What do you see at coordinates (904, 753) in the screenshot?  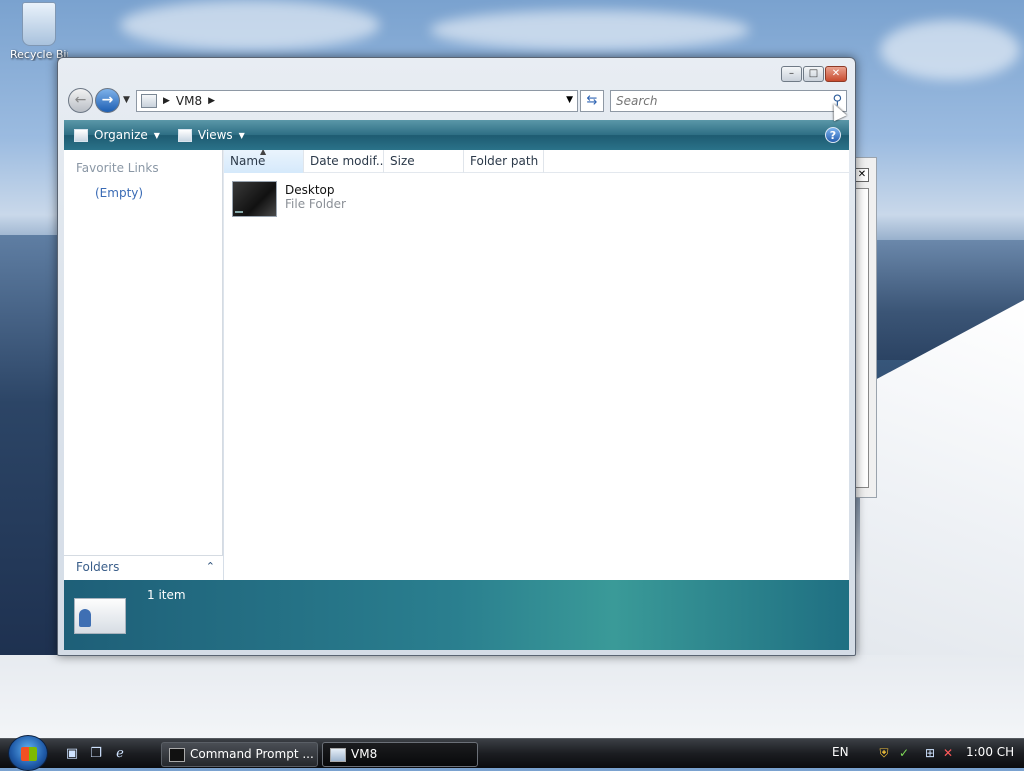 I see `update-icon: ✓` at bounding box center [904, 753].